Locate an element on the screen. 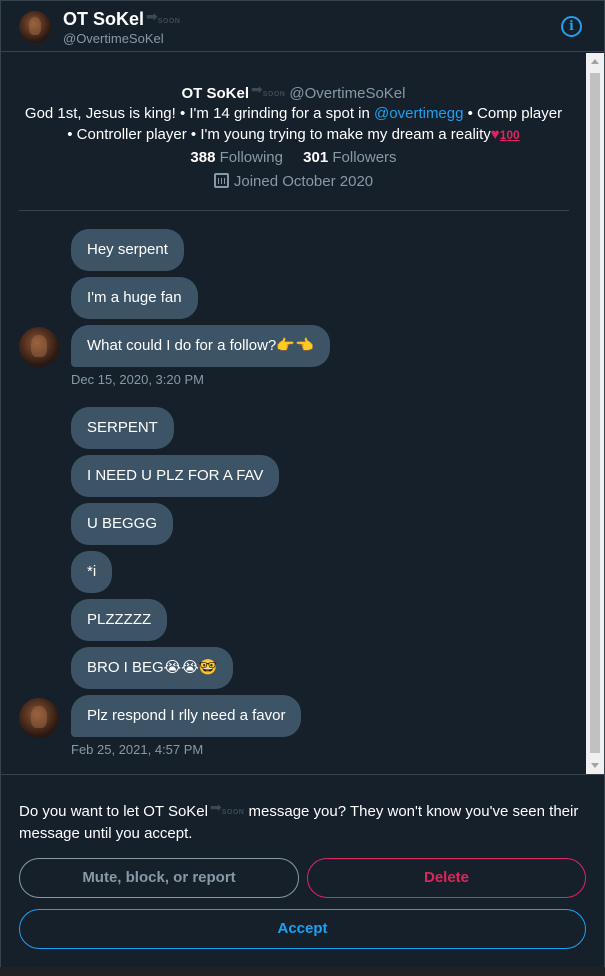 The height and width of the screenshot is (976, 605). scrollbar-thumb is located at coordinates (595, 413).